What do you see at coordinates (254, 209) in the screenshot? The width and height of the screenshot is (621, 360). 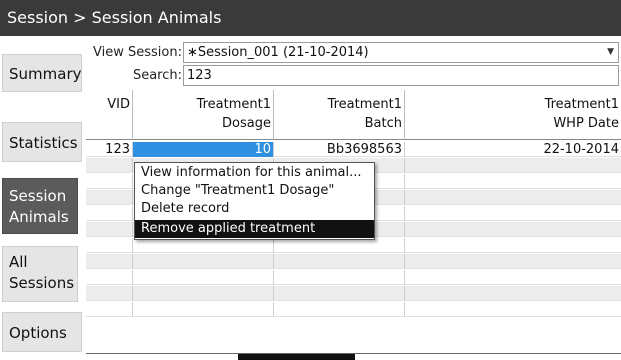 I see `menu-item-delete-record: Delete record` at bounding box center [254, 209].